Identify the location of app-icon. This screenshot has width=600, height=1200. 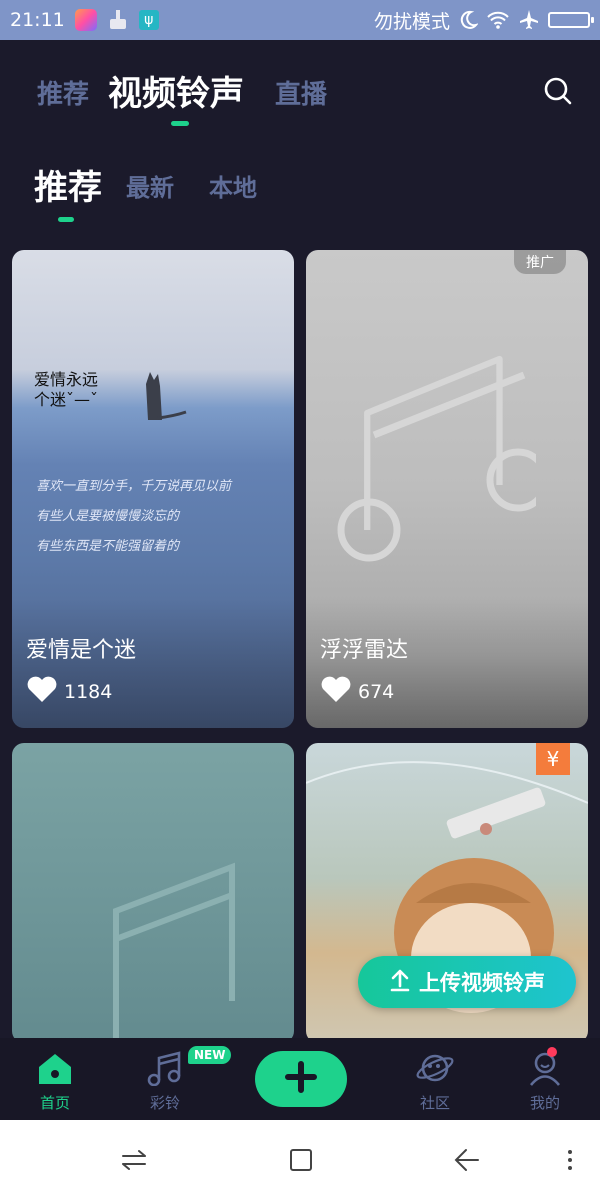
(85, 20).